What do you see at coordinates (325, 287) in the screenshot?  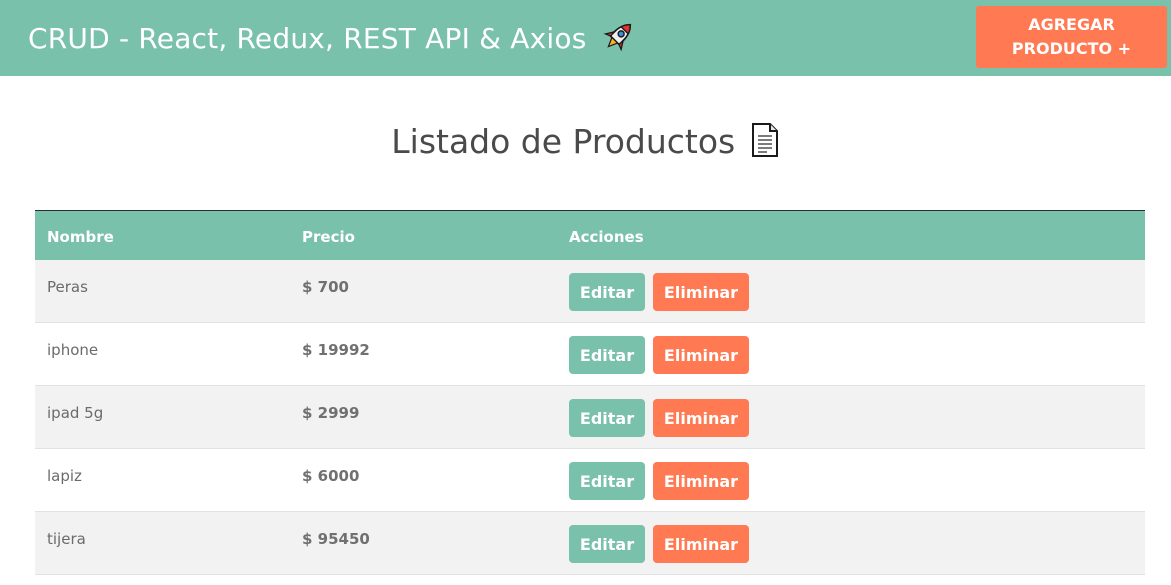 I see `product-price: $ 700` at bounding box center [325, 287].